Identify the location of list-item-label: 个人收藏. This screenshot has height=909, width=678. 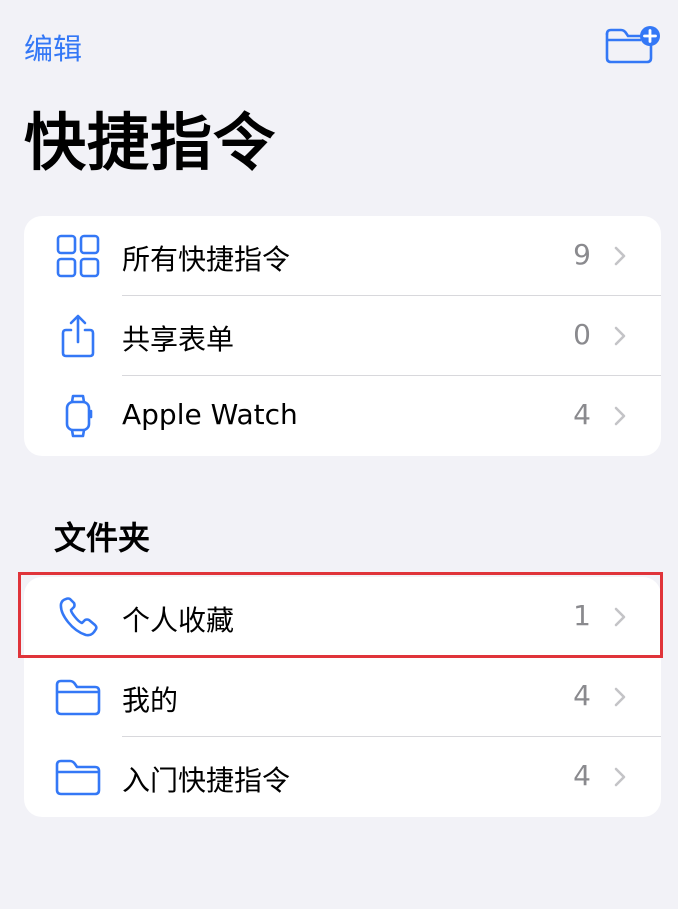
(178, 620).